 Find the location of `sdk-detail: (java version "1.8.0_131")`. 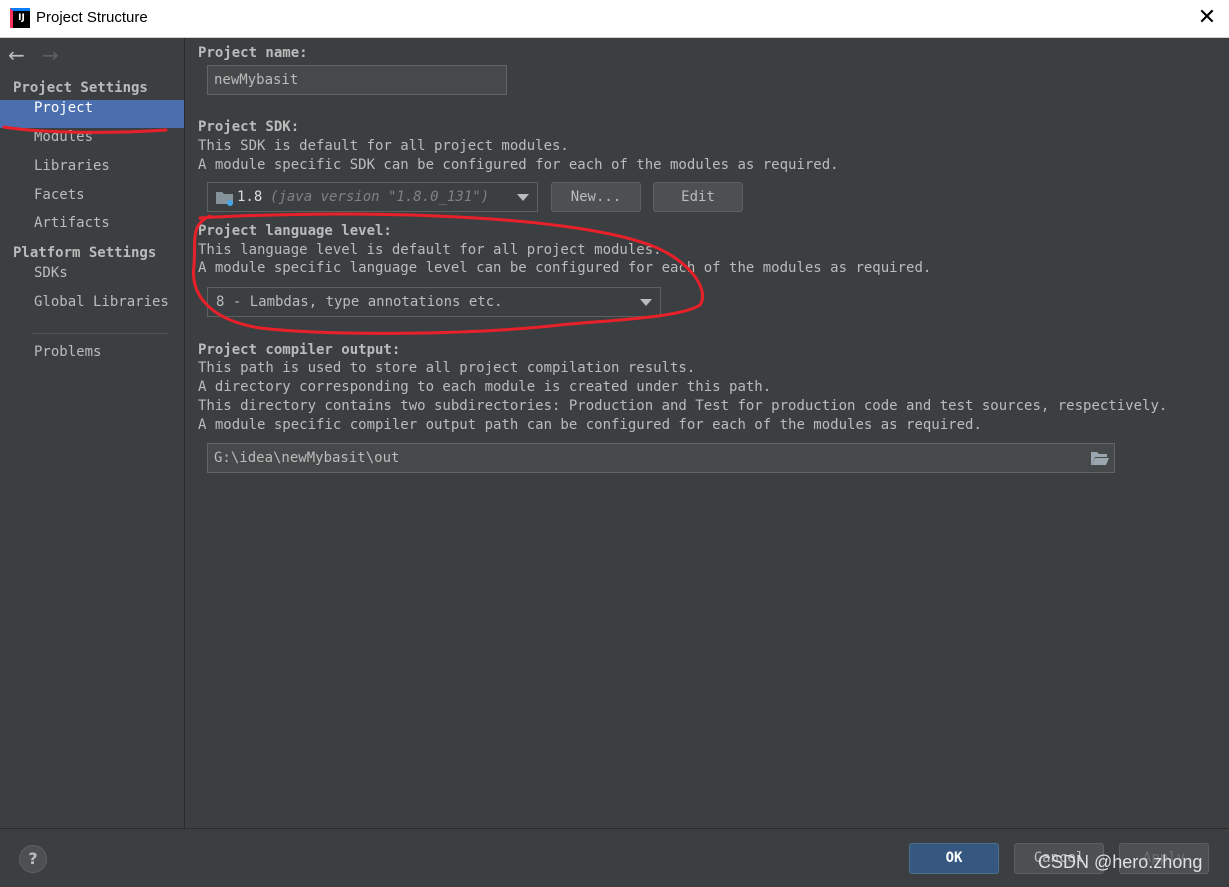

sdk-detail: (java version "1.8.0_131") is located at coordinates (380, 197).